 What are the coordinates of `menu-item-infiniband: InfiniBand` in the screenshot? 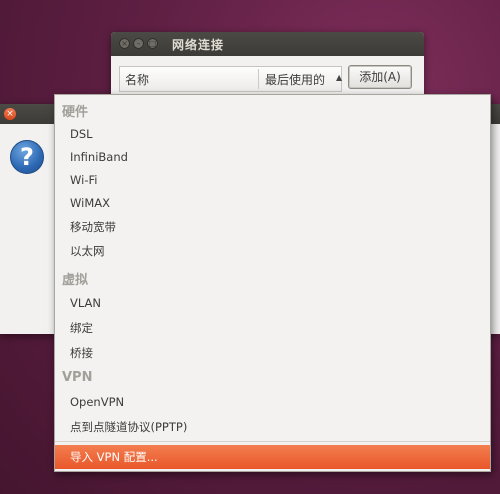 It's located at (99, 157).